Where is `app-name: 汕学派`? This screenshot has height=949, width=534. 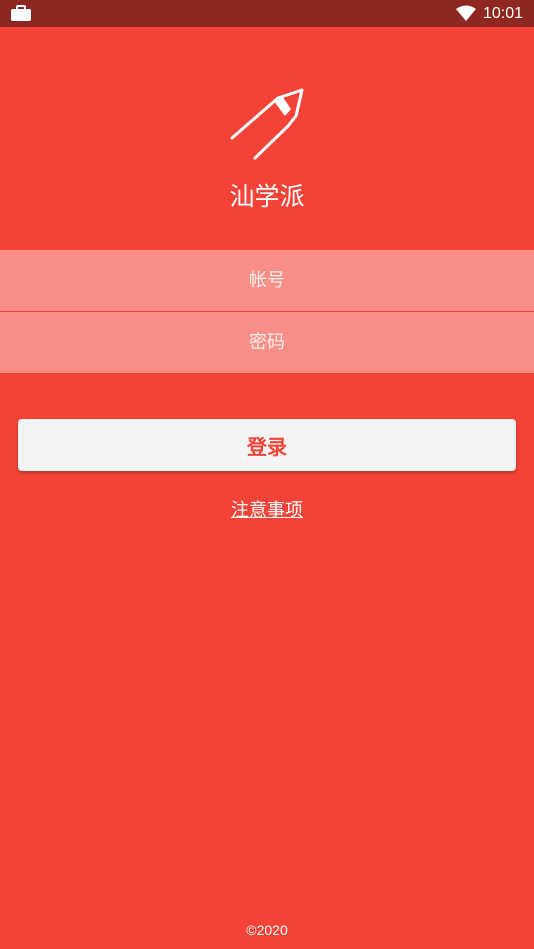
app-name: 汕学派 is located at coordinates (267, 196).